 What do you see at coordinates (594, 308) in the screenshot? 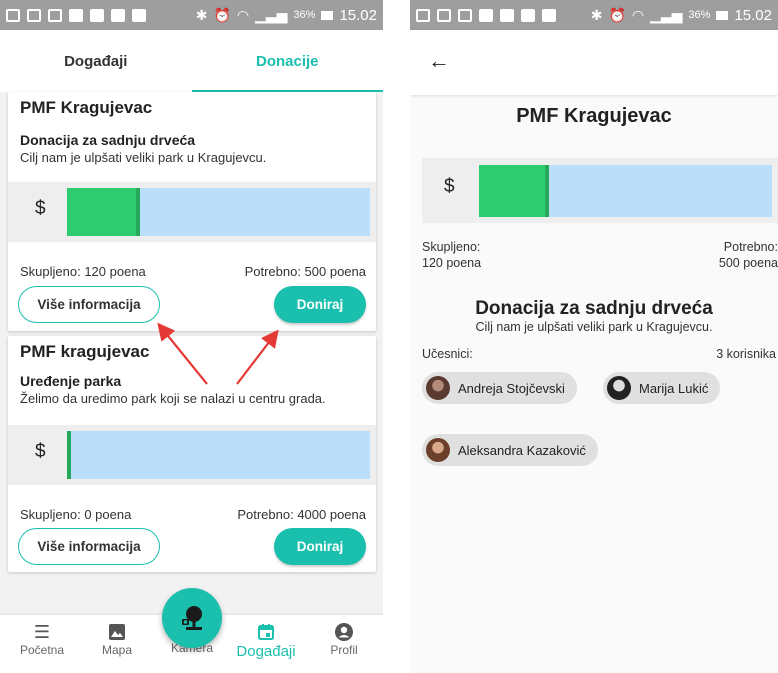
I see `donation-title: Donacija za sadnju drveća` at bounding box center [594, 308].